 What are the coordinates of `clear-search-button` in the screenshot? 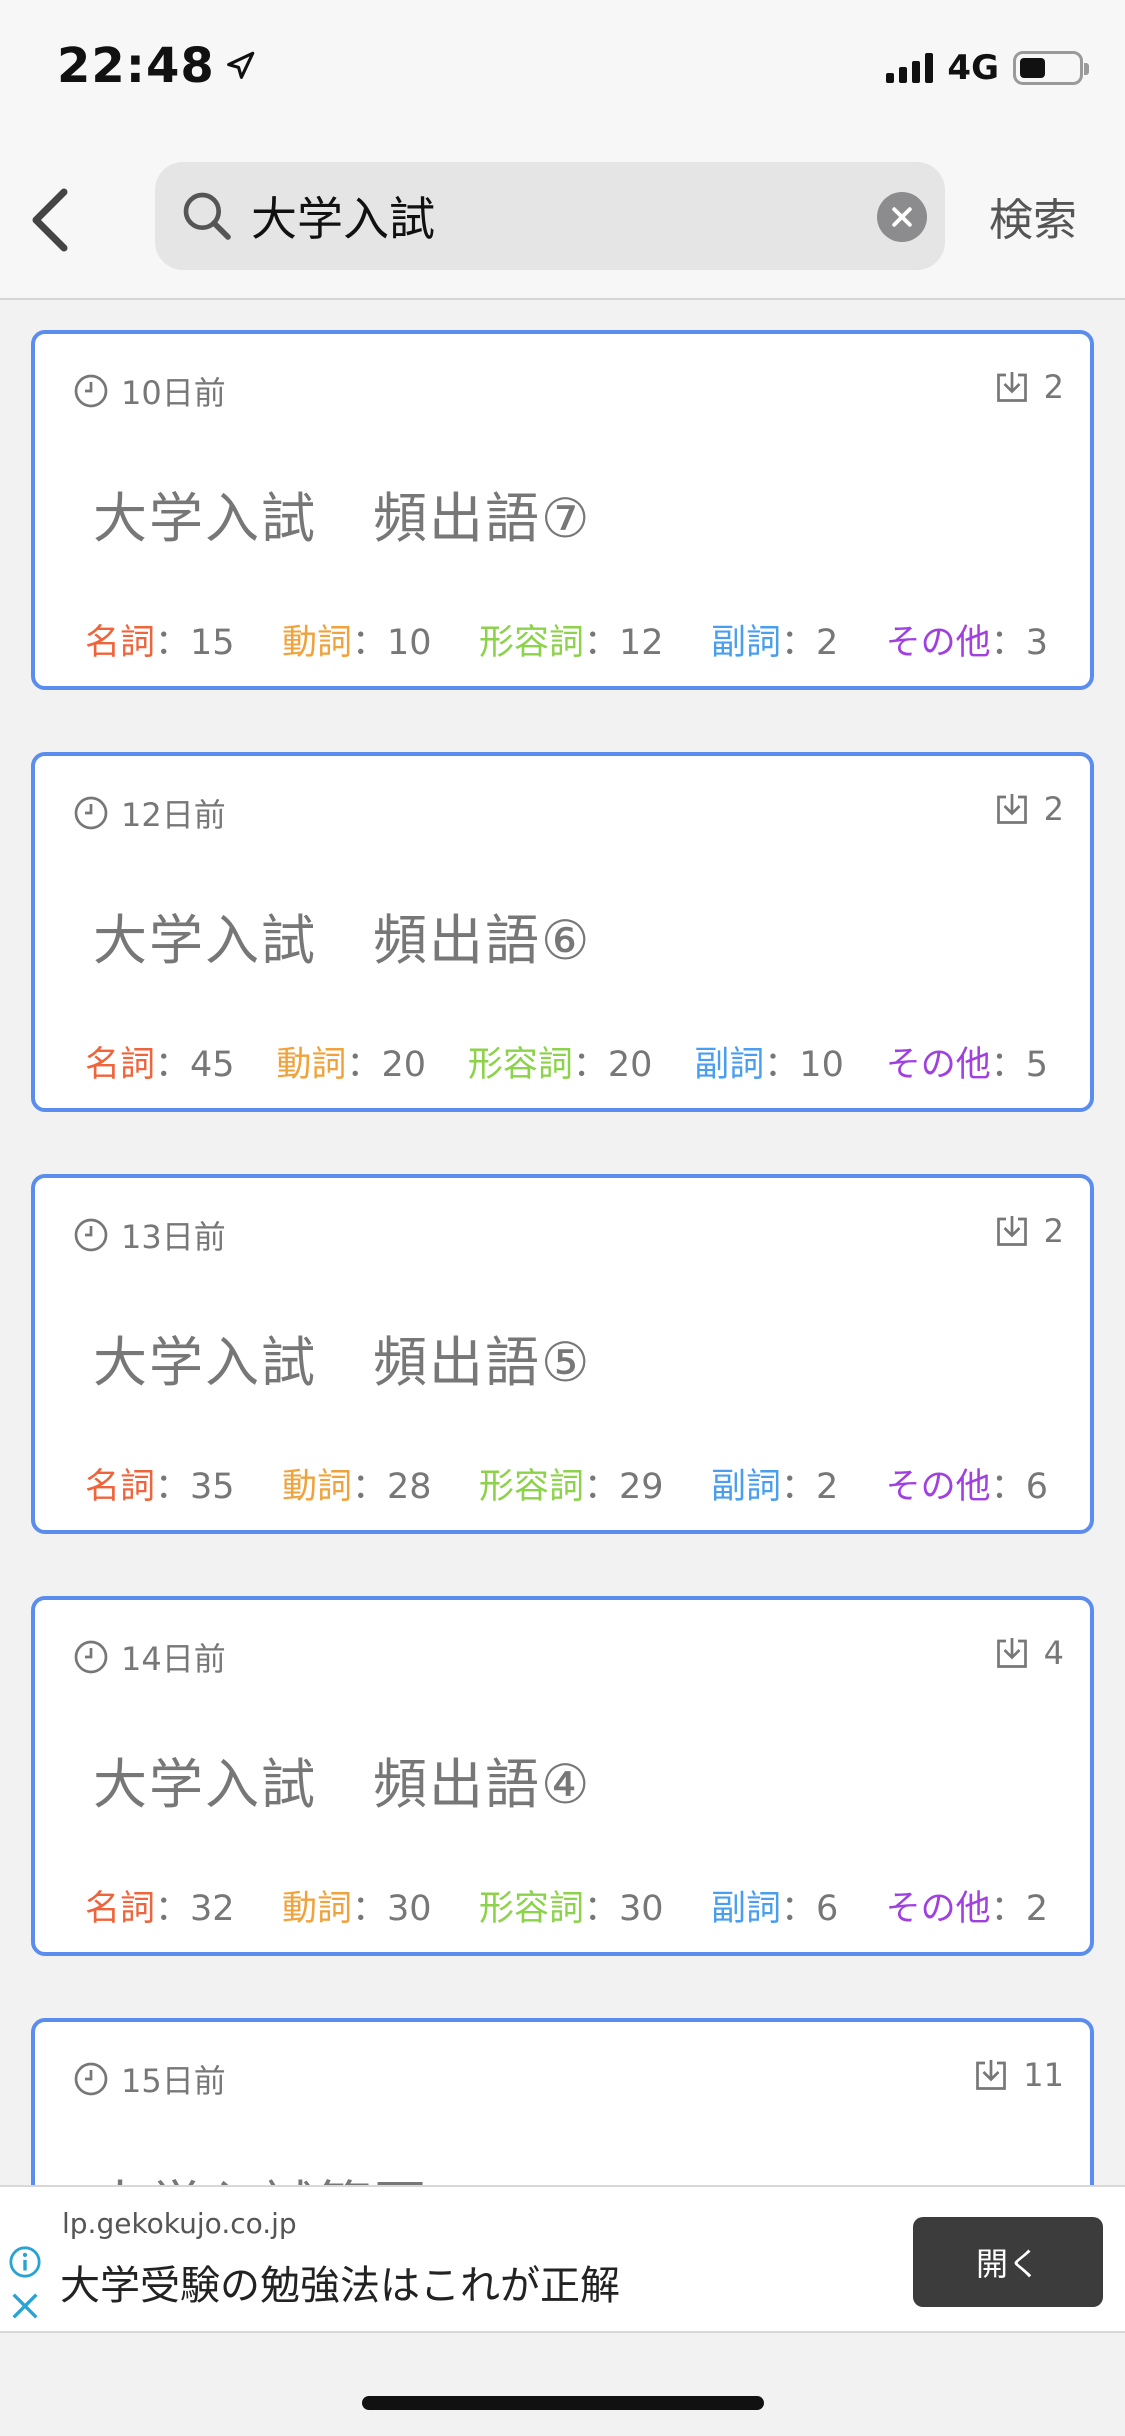 It's located at (902, 217).